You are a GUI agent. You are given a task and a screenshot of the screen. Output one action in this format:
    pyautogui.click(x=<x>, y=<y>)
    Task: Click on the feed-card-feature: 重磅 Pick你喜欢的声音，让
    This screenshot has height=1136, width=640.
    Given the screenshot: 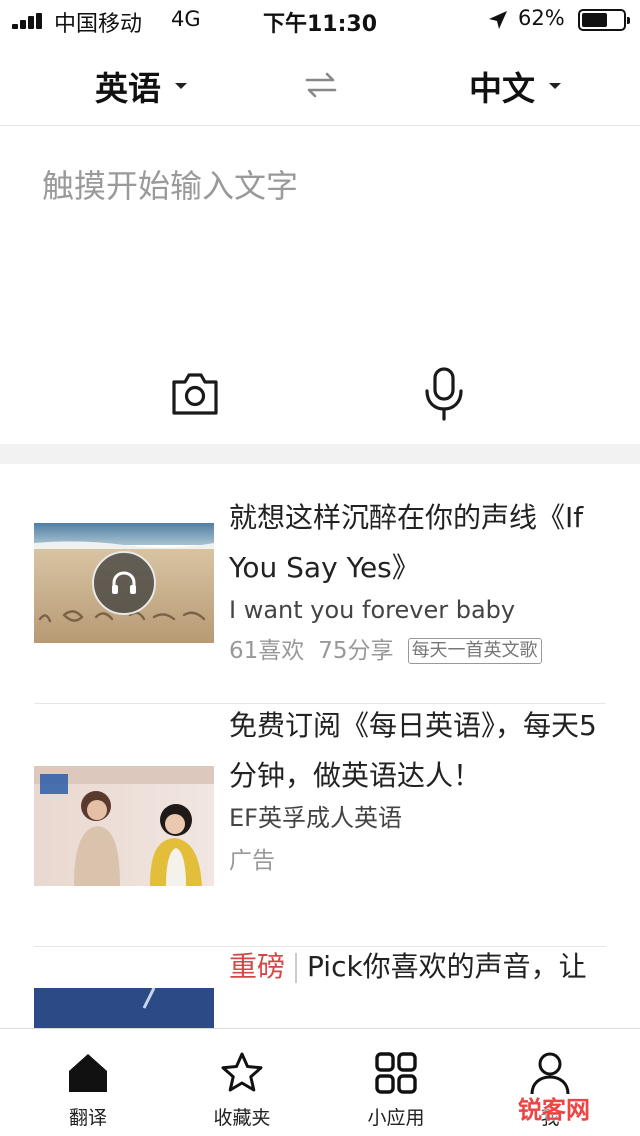 What is the action you would take?
    pyautogui.click(x=320, y=988)
    